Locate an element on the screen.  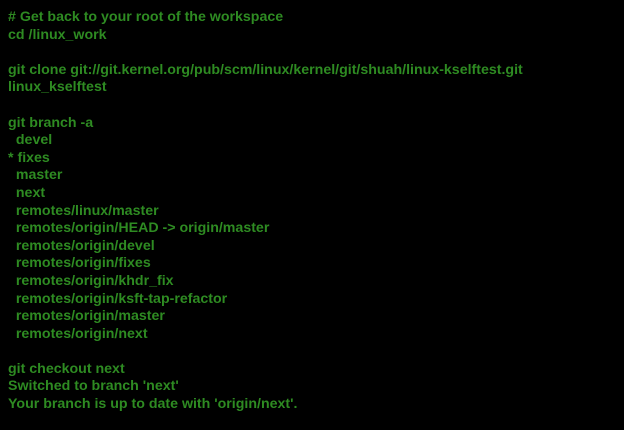
terminal-line: git checkout next is located at coordinates (66, 368).